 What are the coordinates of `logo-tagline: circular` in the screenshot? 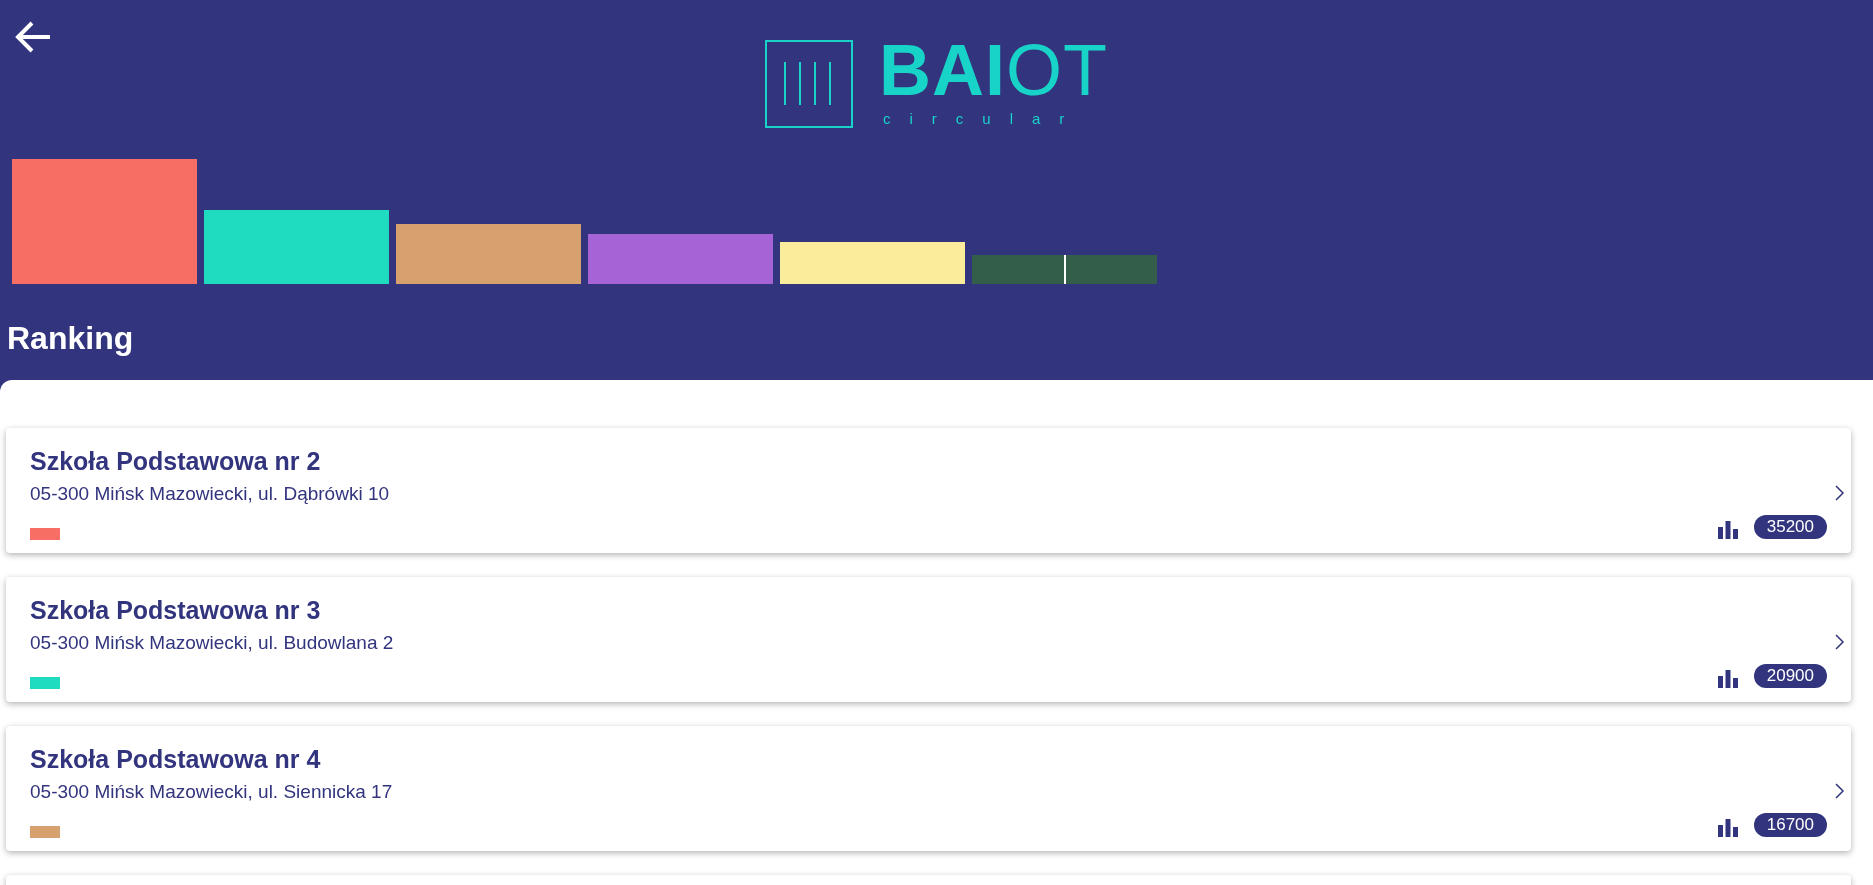 It's located at (983, 118).